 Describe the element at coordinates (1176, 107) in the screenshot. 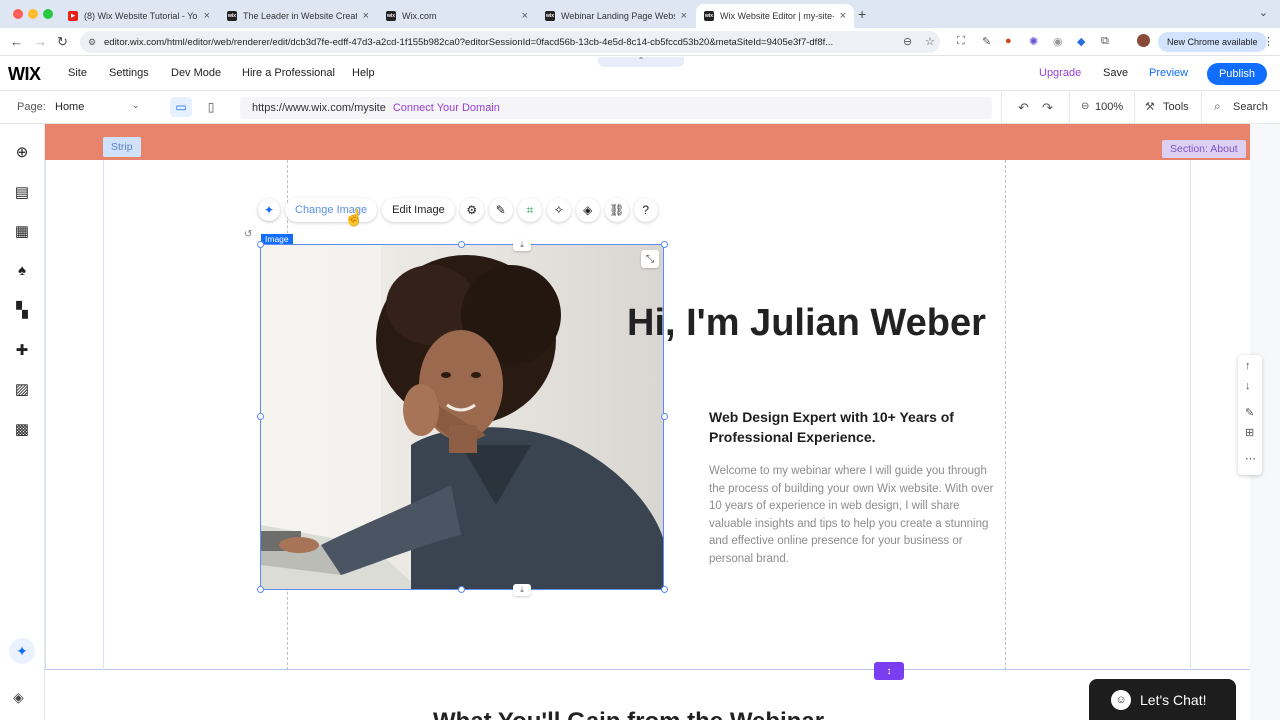

I see `tools-button: Tools` at that location.